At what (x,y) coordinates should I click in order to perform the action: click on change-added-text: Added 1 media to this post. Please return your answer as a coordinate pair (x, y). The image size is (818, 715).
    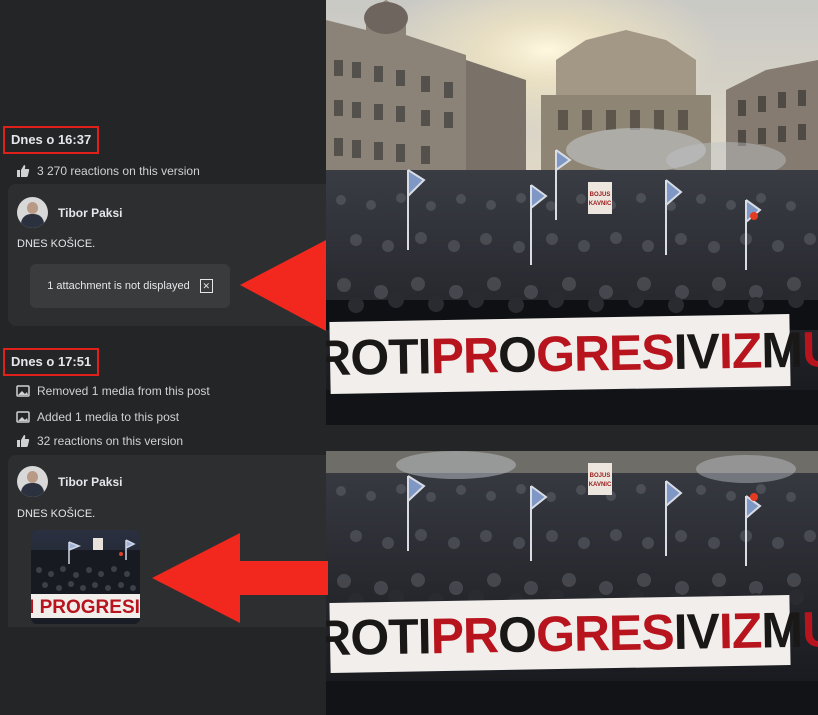
    Looking at the image, I should click on (108, 417).